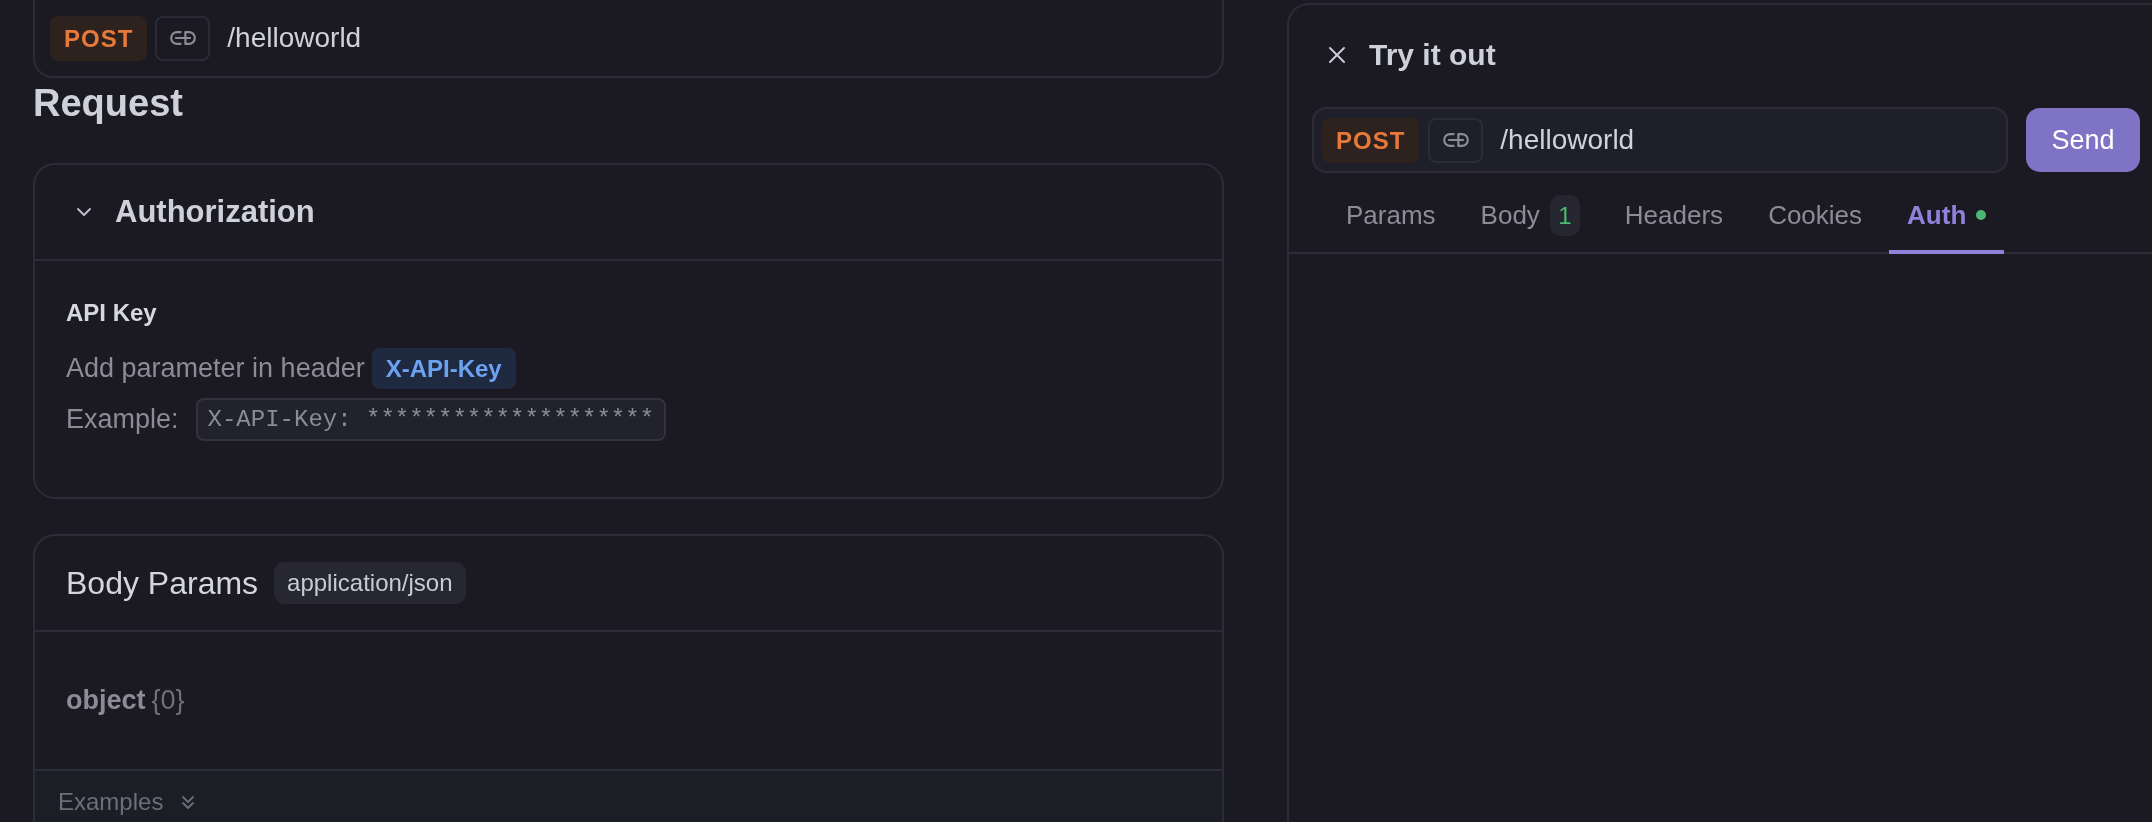 Image resolution: width=2152 pixels, height=822 pixels. I want to click on schema-type: object, so click(106, 701).